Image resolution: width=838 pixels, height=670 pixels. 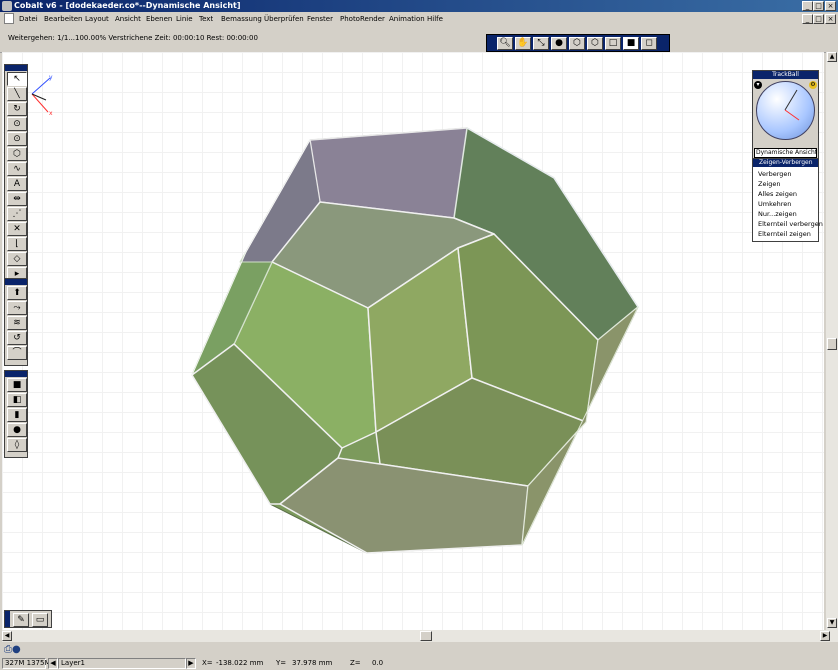 What do you see at coordinates (790, 224) in the screenshot?
I see `menu-item-elternteil-verbergen: Elternteil verbergen` at bounding box center [790, 224].